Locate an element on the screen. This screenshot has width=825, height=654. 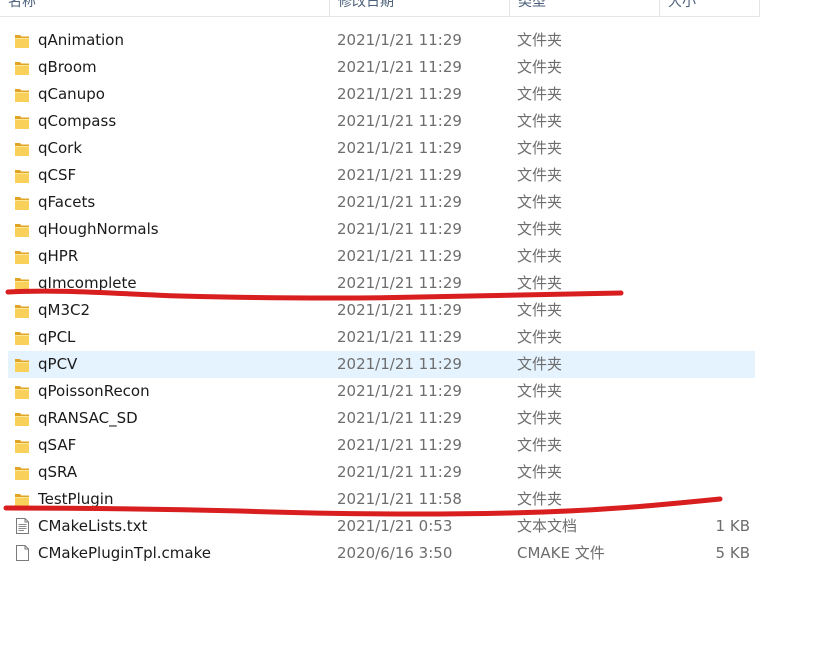
file-row: qCSF 2021/1/21 11:29 文件夹 is located at coordinates (412, 175).